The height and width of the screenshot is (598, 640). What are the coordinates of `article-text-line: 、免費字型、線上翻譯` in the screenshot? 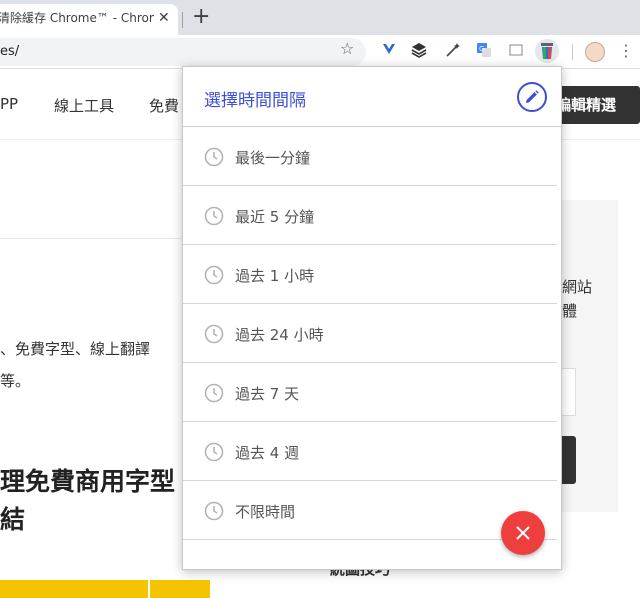 It's located at (75, 349).